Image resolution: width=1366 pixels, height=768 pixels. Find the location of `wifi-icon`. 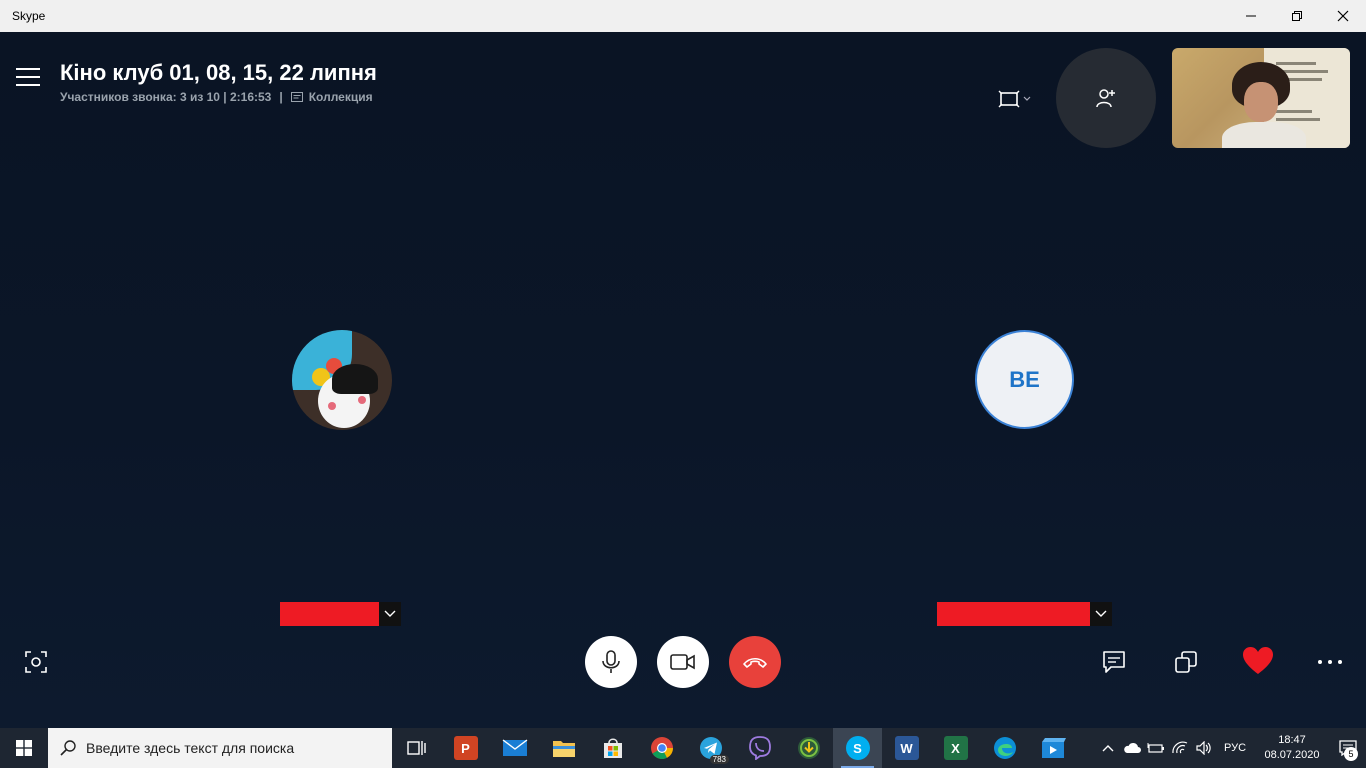

wifi-icon is located at coordinates (1180, 747).